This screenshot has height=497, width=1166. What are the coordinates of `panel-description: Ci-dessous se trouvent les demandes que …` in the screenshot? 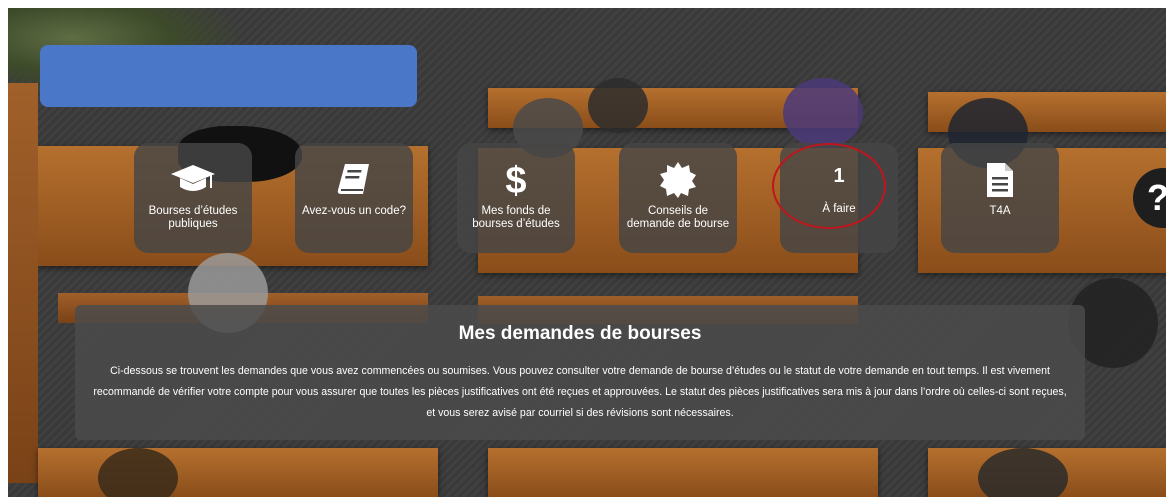 It's located at (580, 392).